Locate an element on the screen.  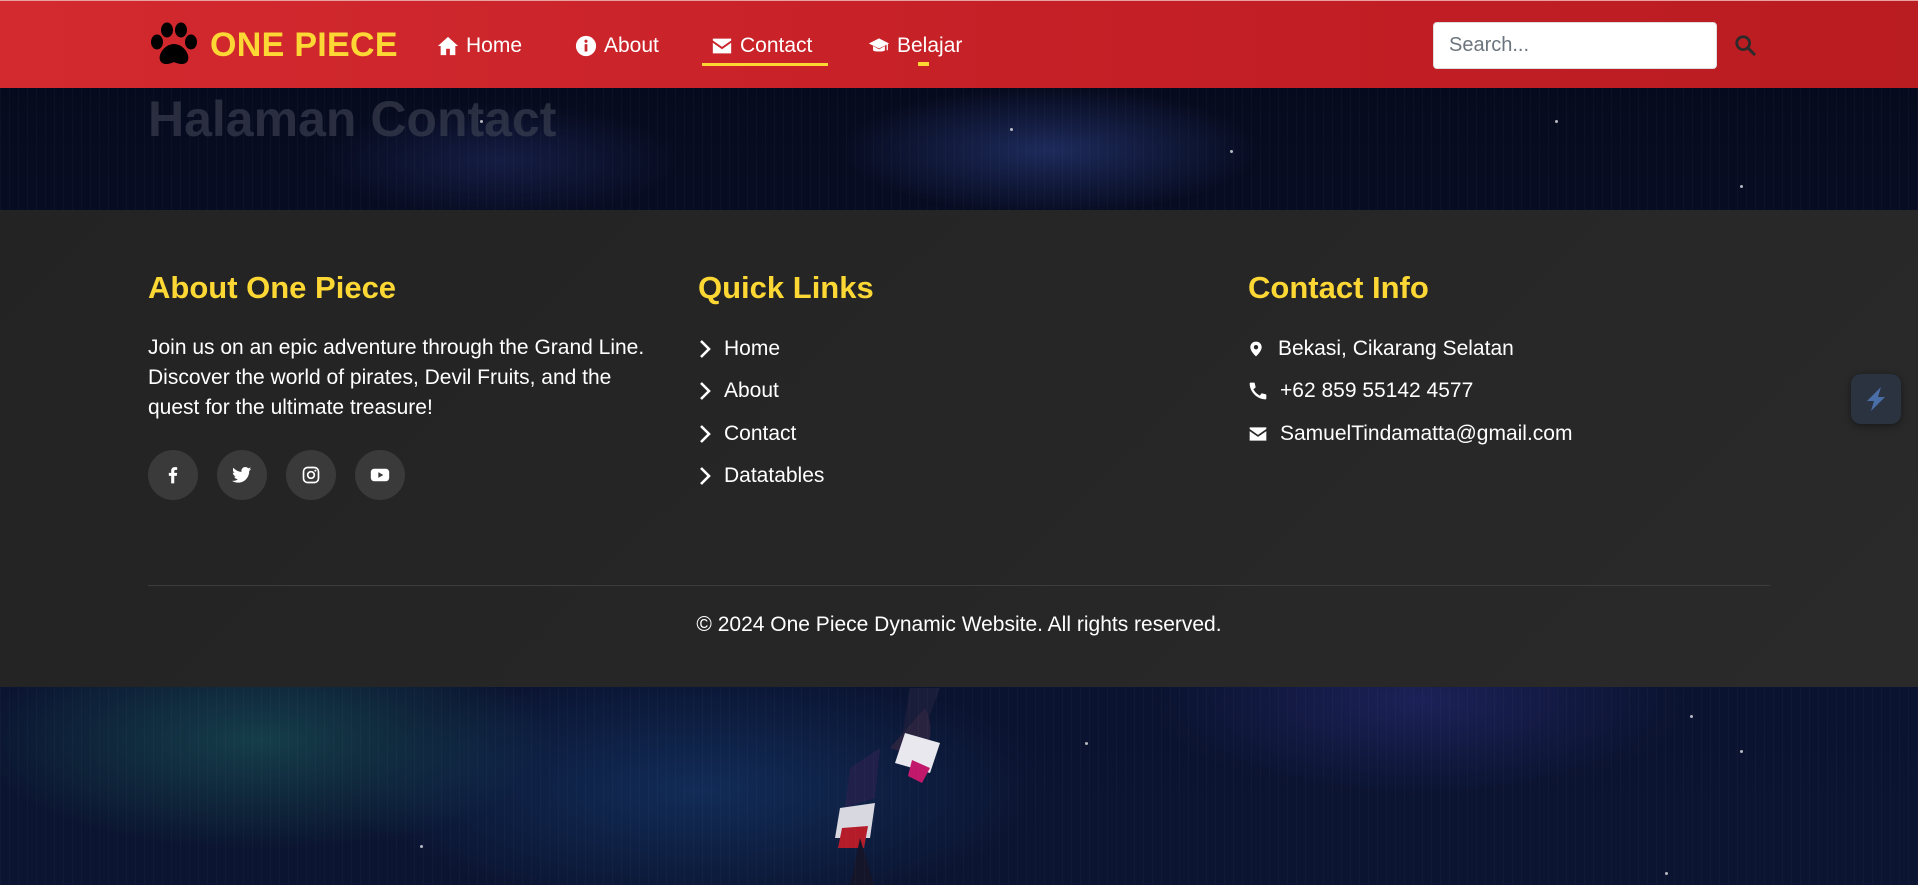
active-nav-indicator is located at coordinates (765, 64).